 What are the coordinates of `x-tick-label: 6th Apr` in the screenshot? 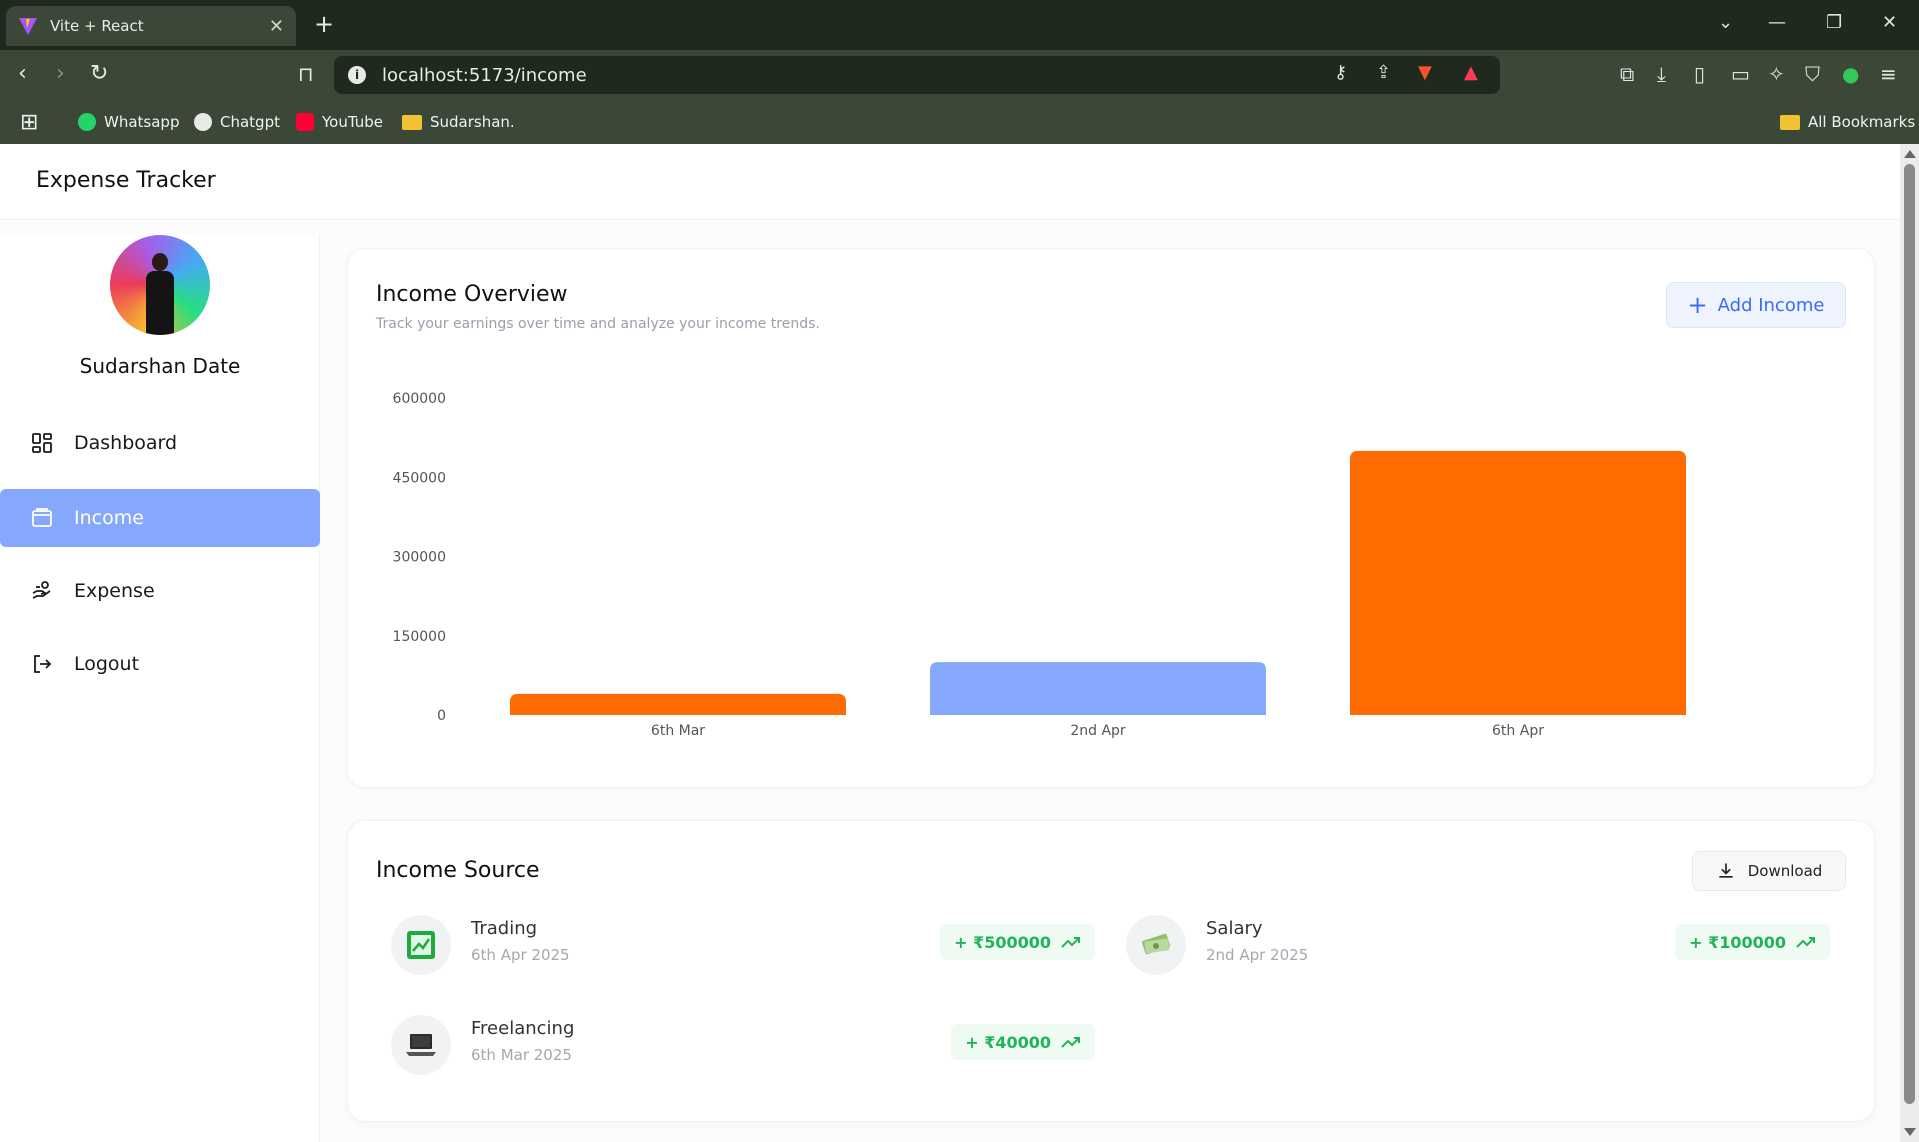 It's located at (1518, 731).